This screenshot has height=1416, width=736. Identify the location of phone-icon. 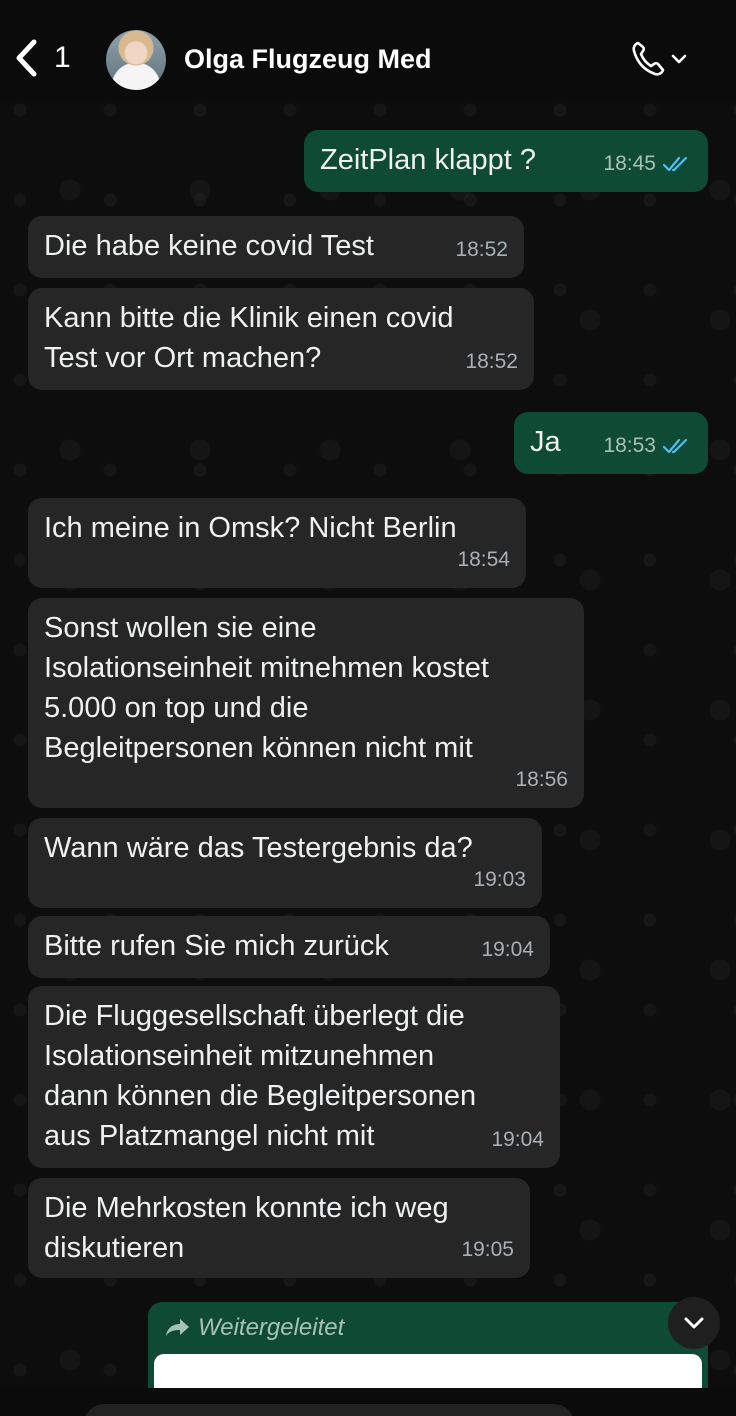
(648, 58).